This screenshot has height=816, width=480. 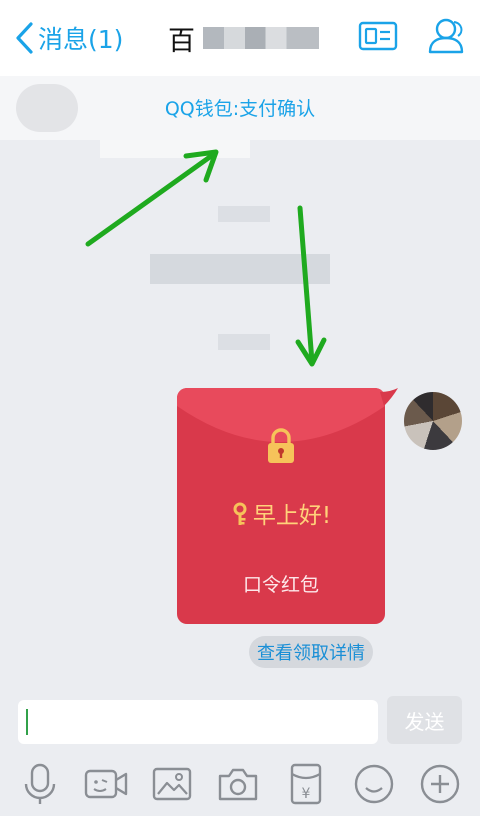 What do you see at coordinates (198, 722) in the screenshot?
I see `message-input` at bounding box center [198, 722].